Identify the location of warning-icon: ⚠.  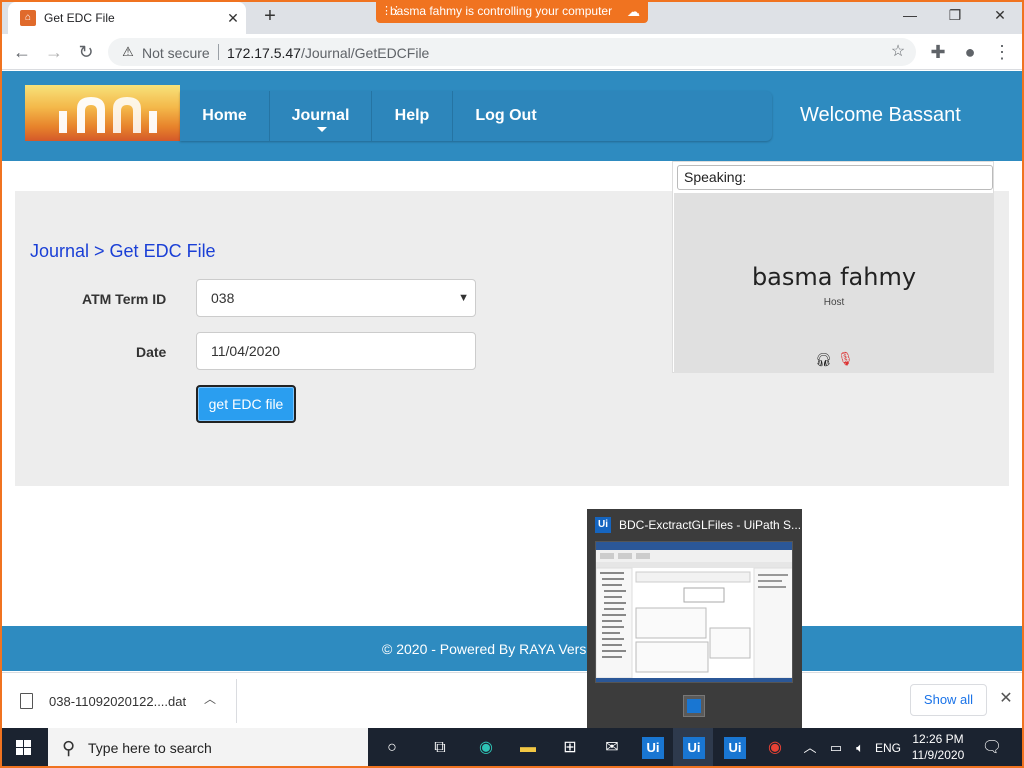
(128, 52).